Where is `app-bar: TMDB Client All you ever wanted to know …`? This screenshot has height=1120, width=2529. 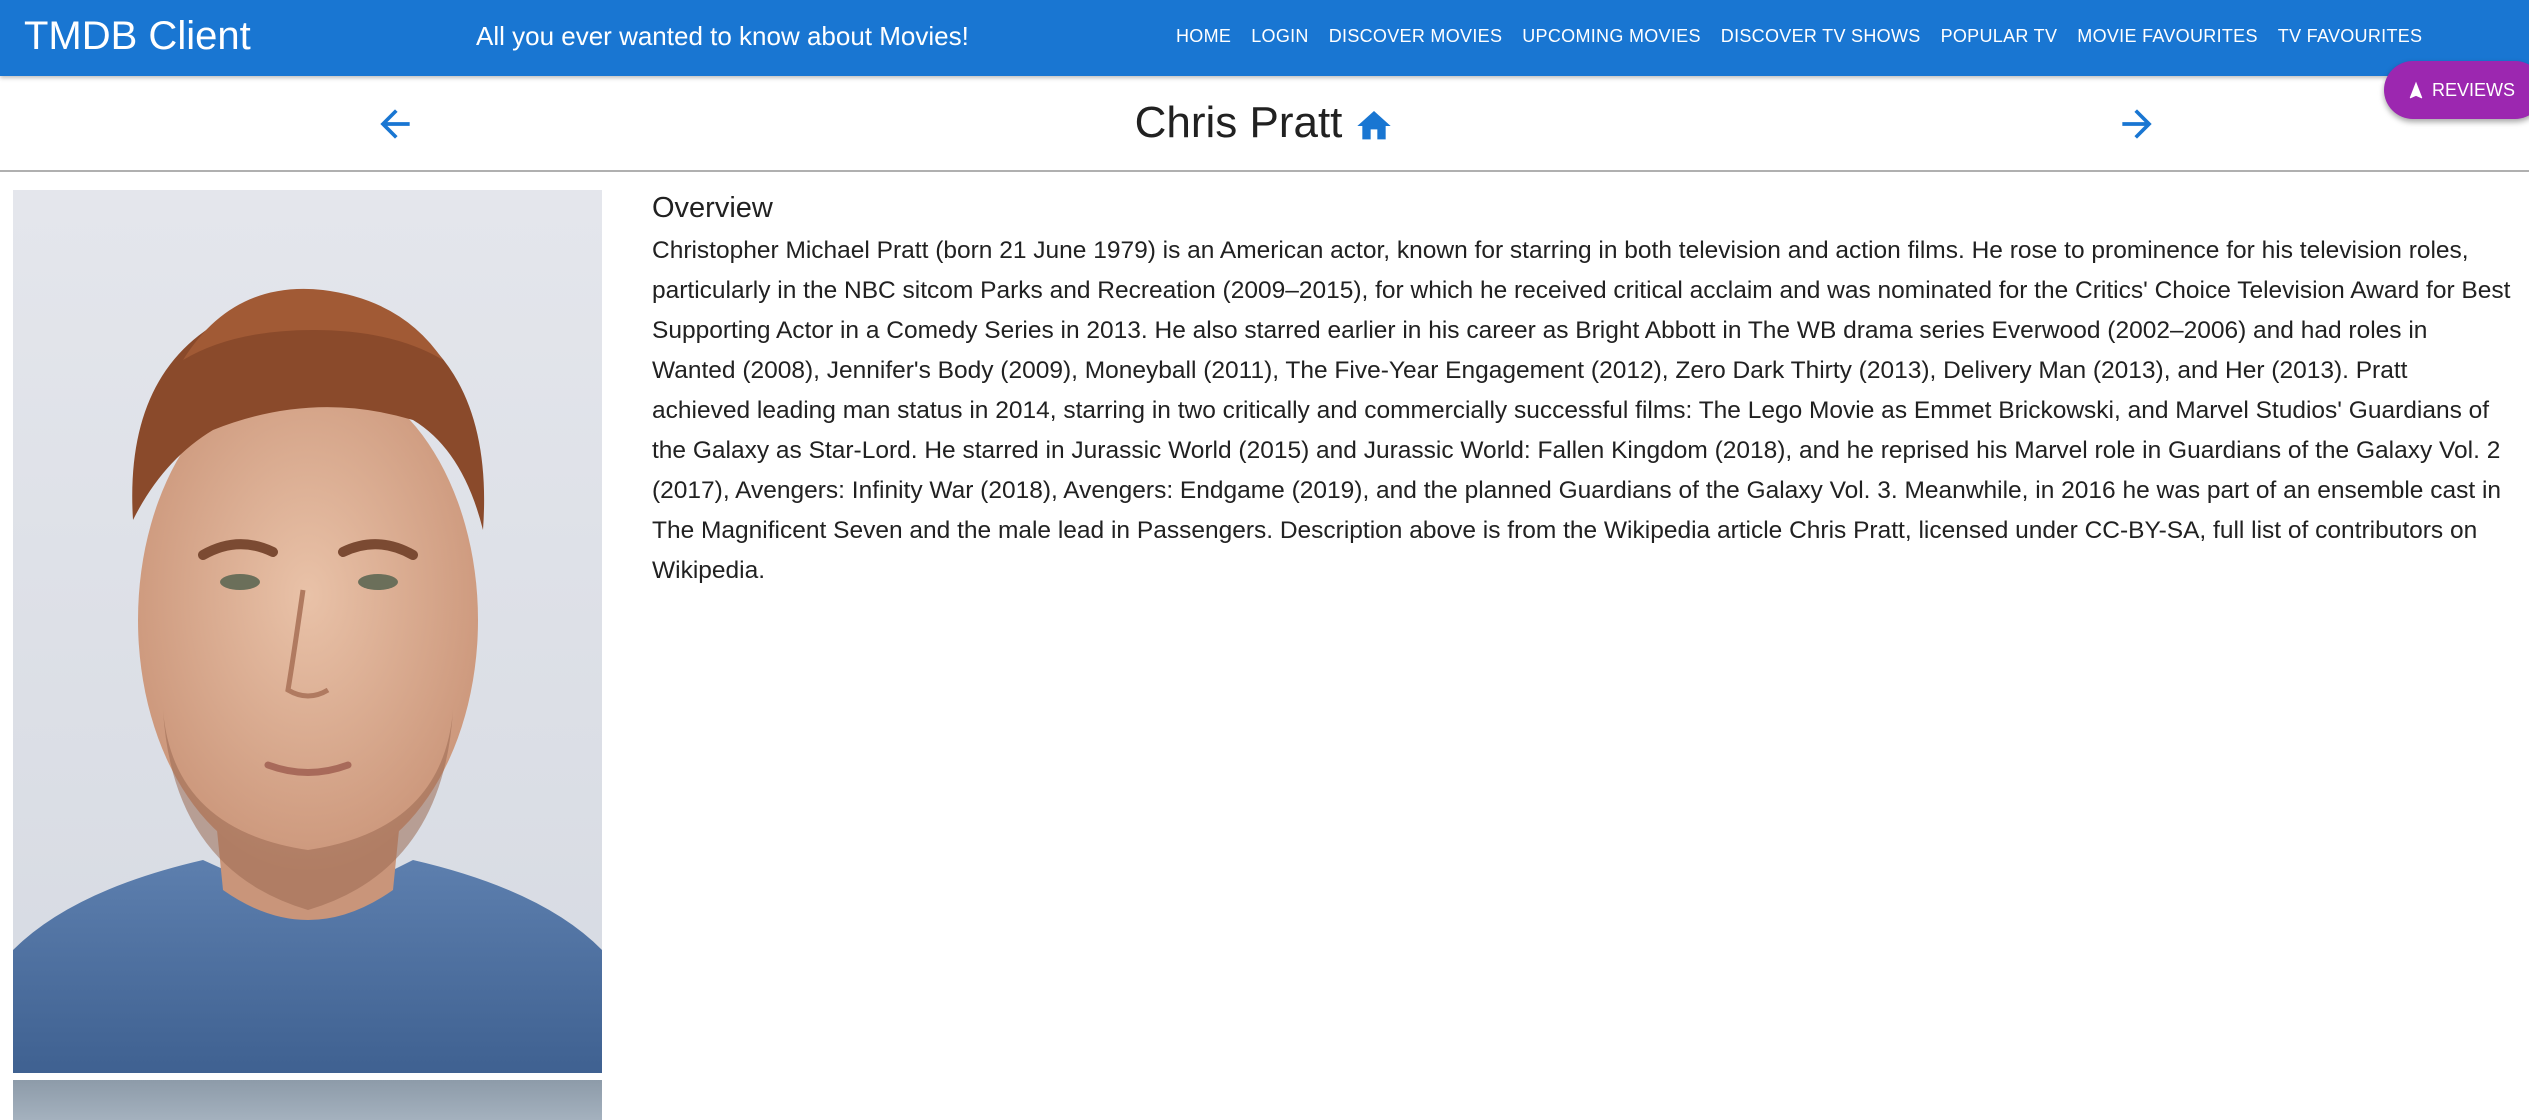 app-bar: TMDB Client All you ever wanted to know … is located at coordinates (1264, 38).